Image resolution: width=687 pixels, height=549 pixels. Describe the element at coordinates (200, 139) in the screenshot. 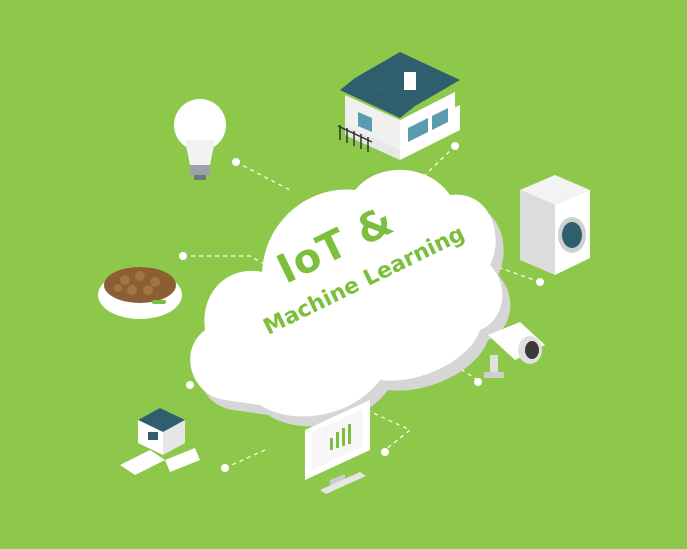

I see `light-bulb-icon` at that location.